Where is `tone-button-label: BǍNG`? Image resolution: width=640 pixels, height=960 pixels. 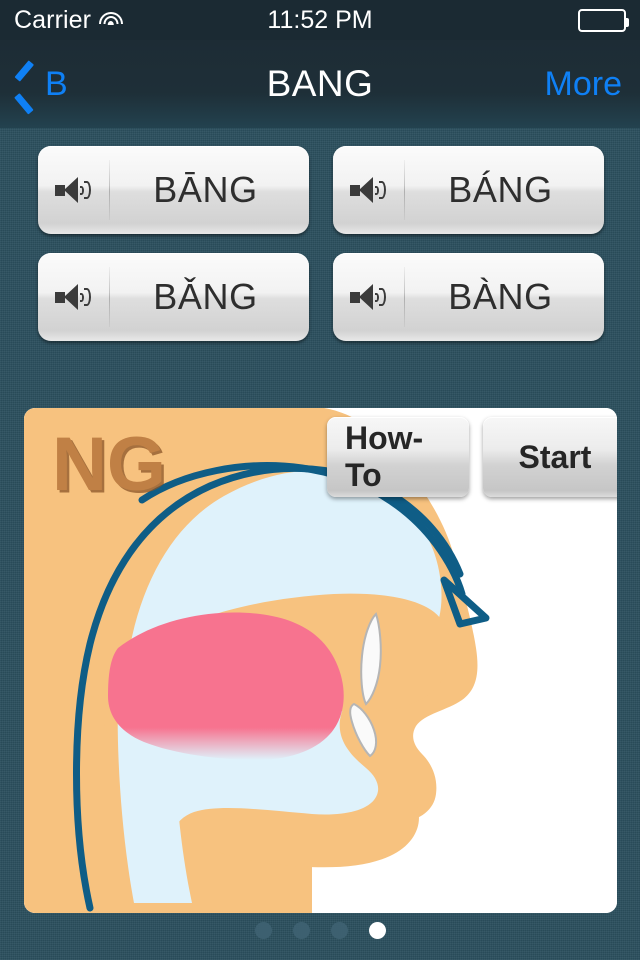 tone-button-label: BǍNG is located at coordinates (205, 296).